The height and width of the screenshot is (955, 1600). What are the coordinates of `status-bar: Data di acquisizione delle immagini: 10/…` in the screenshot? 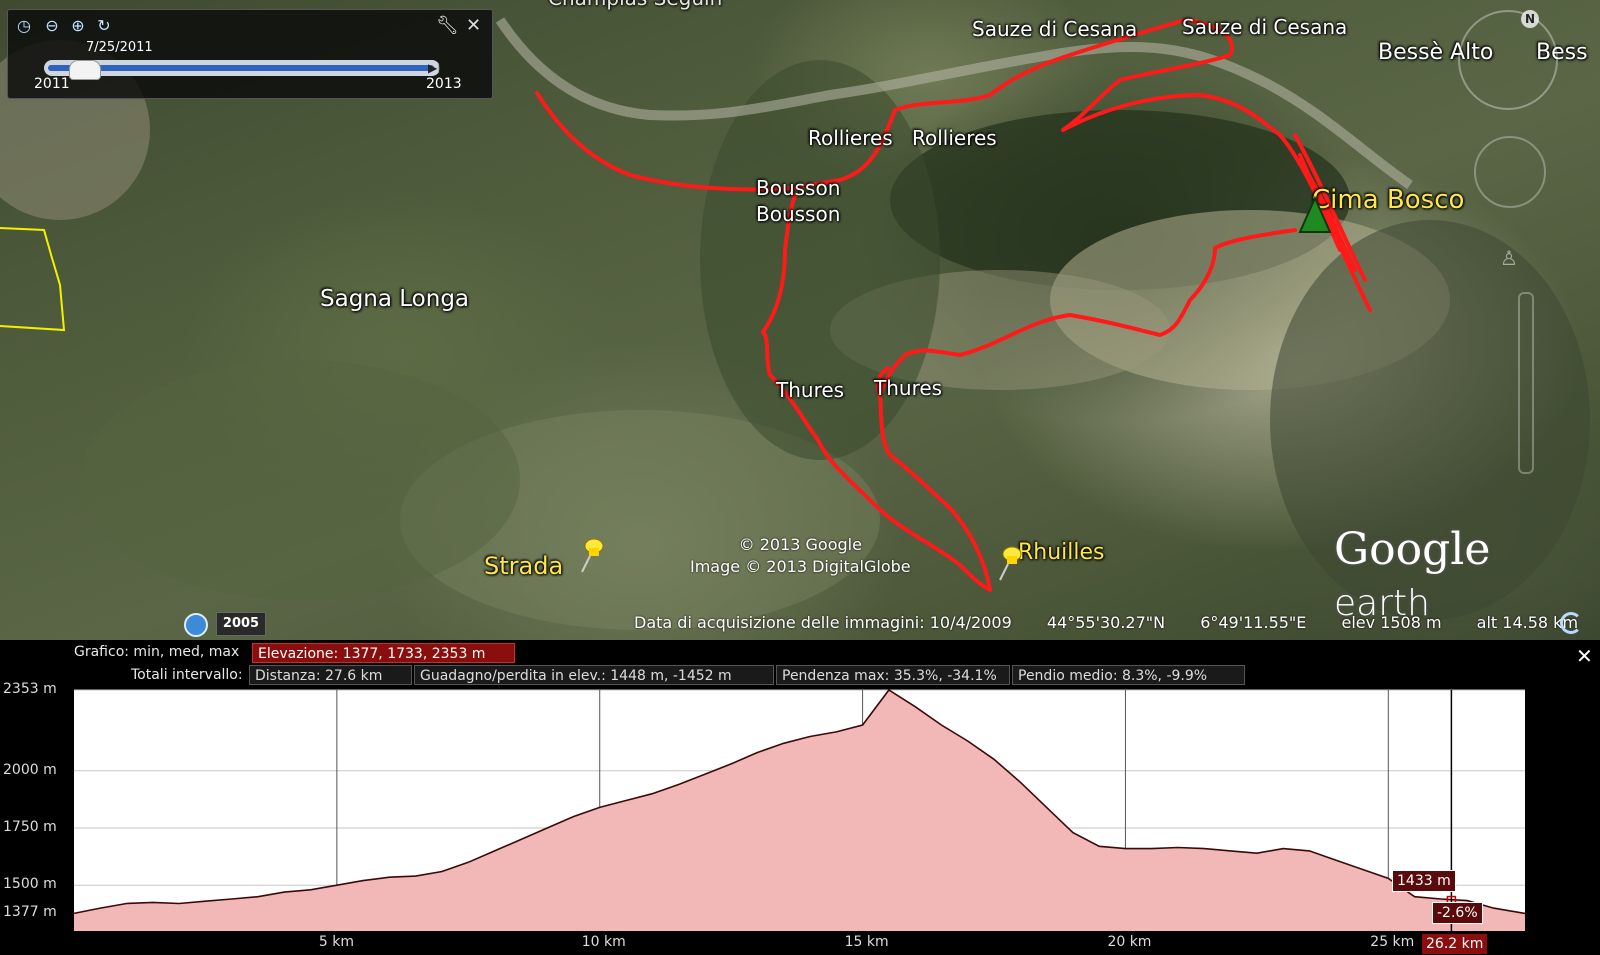 It's located at (1117, 622).